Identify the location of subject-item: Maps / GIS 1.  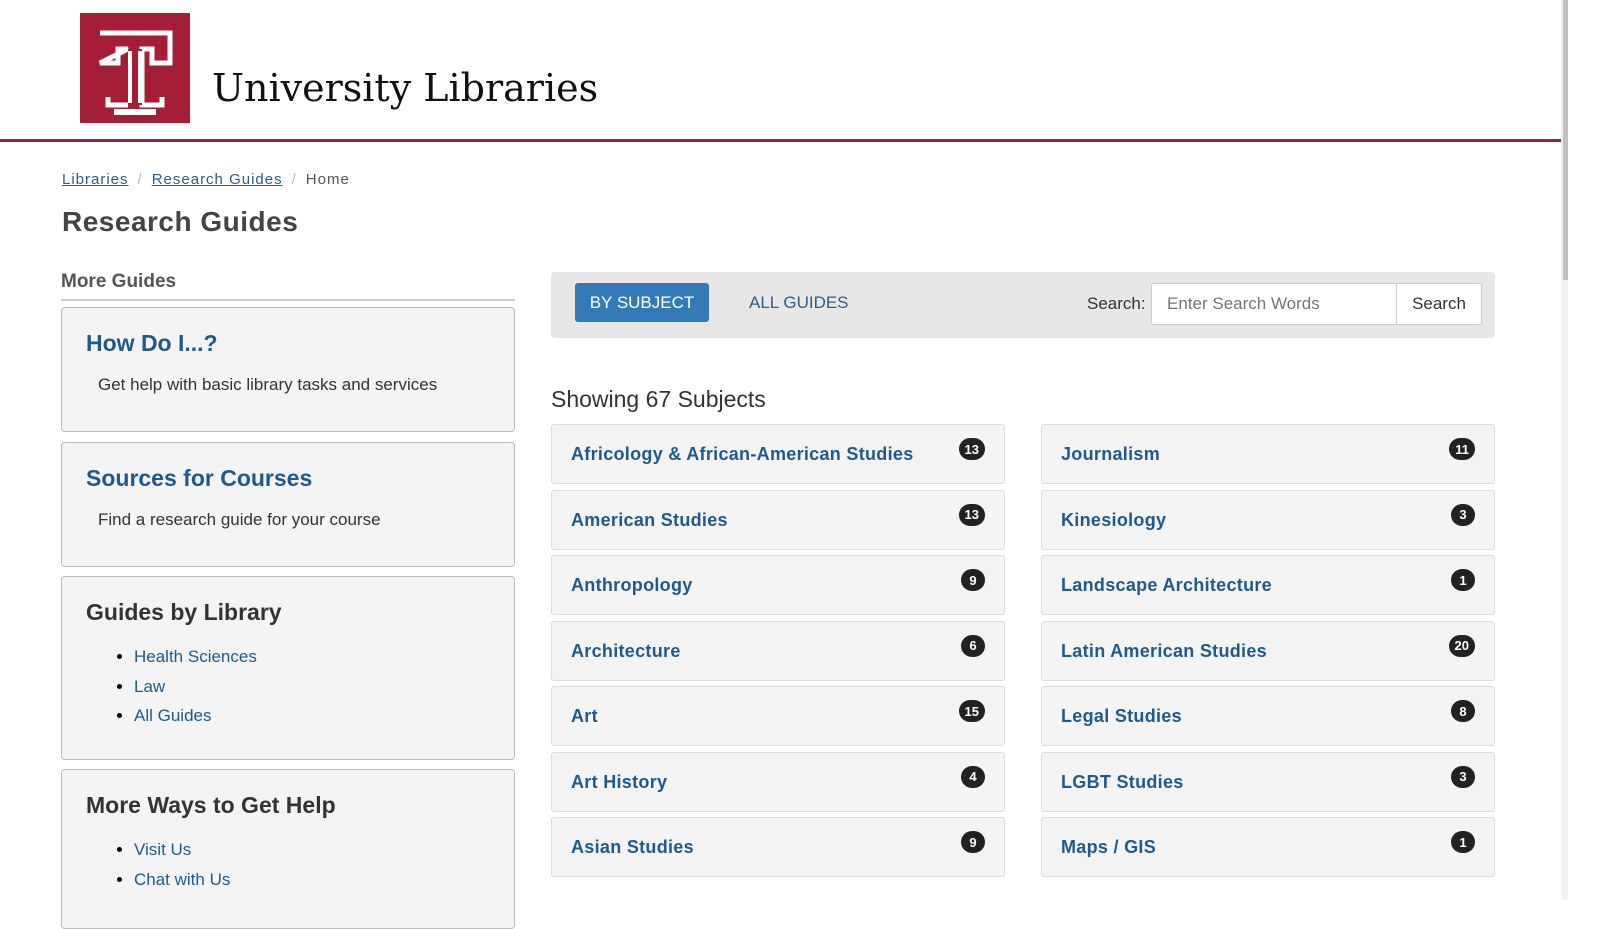
(1268, 847).